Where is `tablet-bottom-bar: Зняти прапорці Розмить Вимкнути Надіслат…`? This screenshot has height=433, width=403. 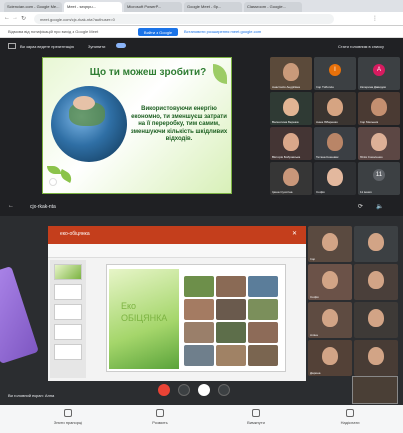
tablet-bottom-bar: Зняти прапорці Розмить Вимкнути Надіслат… is located at coordinates (201, 419).